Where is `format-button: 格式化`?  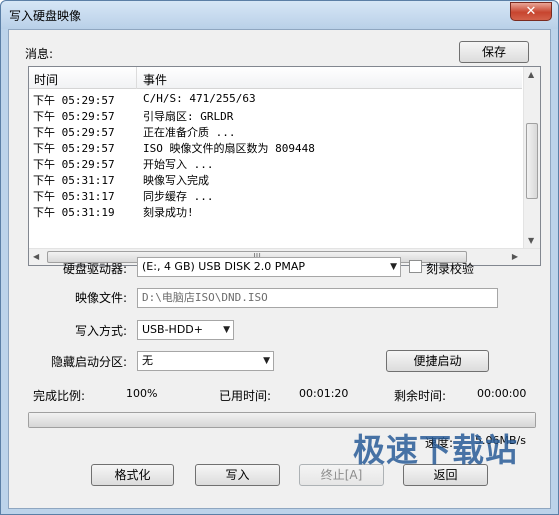
format-button: 格式化 is located at coordinates (132, 475).